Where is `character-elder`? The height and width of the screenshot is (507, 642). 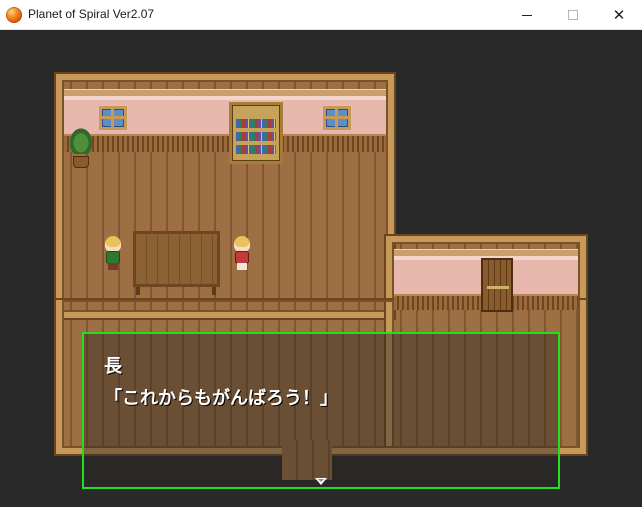 character-elder is located at coordinates (113, 253).